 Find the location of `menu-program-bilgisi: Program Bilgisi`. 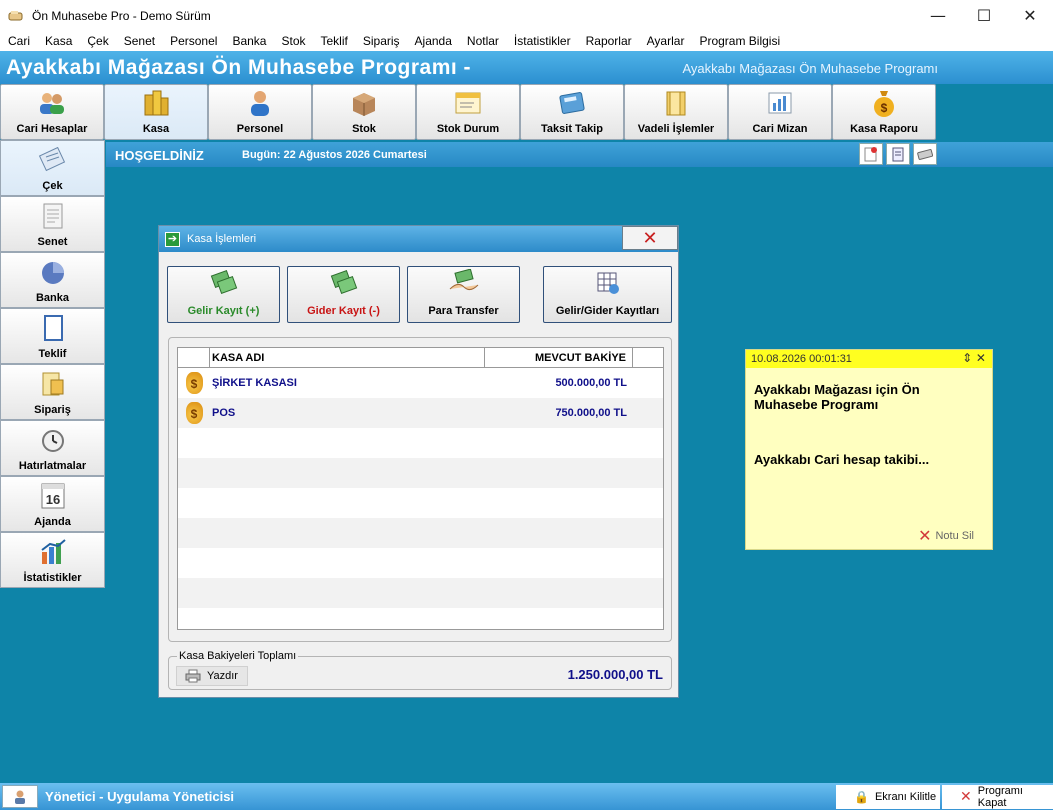

menu-program-bilgisi: Program Bilgisi is located at coordinates (739, 41).